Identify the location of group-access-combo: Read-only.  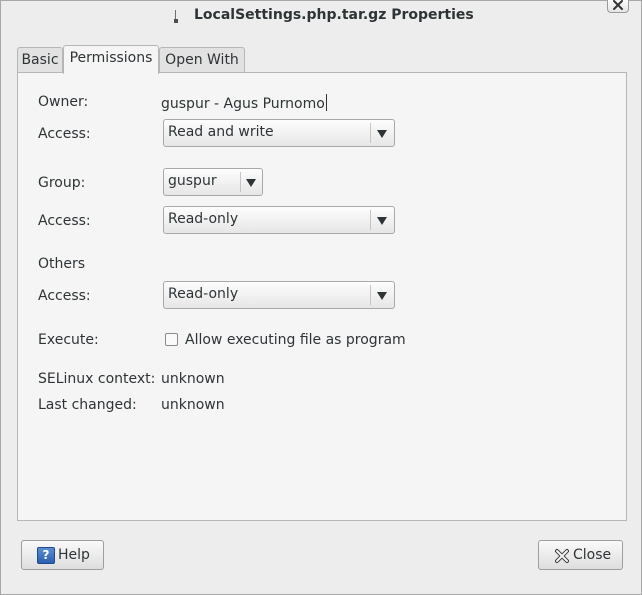
(279, 220).